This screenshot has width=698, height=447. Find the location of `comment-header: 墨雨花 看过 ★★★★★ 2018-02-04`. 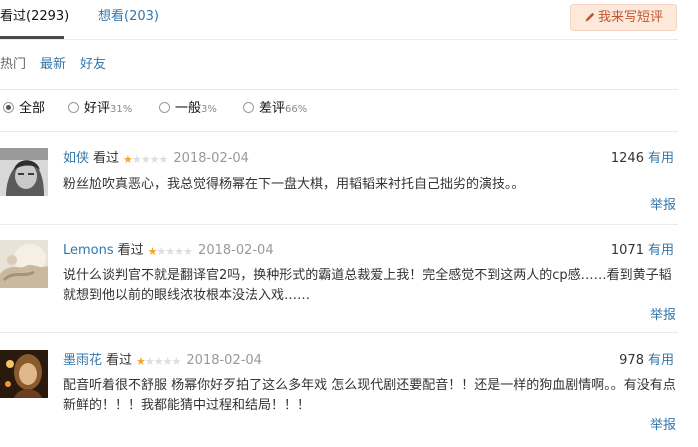

comment-header: 墨雨花 看过 ★★★★★ 2018-02-04 is located at coordinates (162, 361).